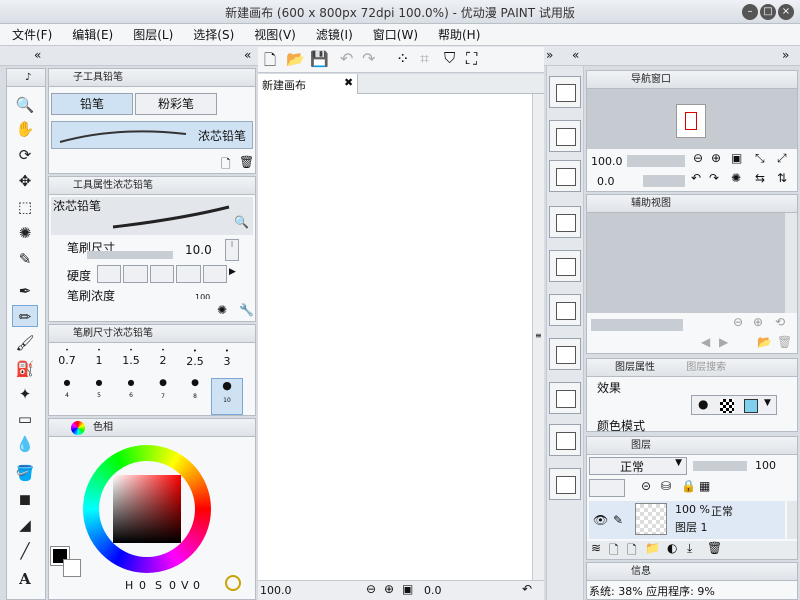  Describe the element at coordinates (720, 466) in the screenshot. I see `opacity-slider` at that location.